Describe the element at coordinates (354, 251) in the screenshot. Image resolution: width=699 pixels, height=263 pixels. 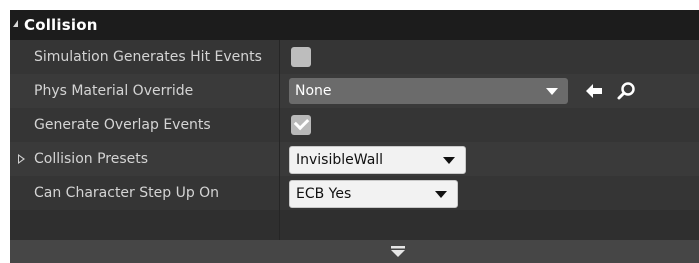
I see `advanced-expand-bar` at that location.